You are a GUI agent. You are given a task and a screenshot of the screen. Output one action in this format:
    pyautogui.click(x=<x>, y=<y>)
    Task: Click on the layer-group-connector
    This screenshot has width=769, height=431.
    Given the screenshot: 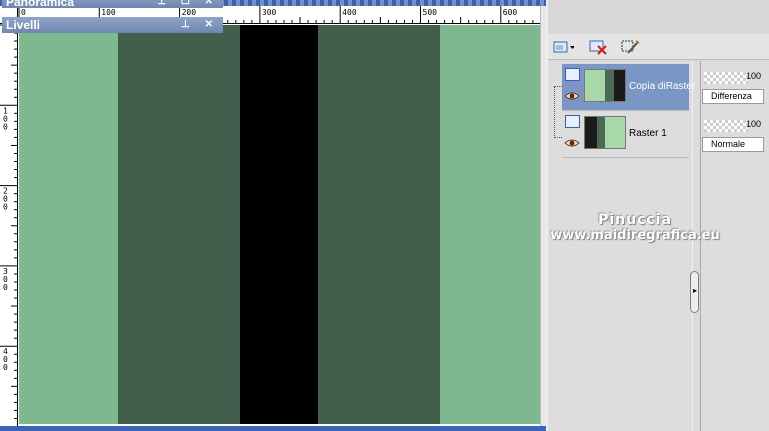 What is the action you would take?
    pyautogui.click(x=558, y=112)
    